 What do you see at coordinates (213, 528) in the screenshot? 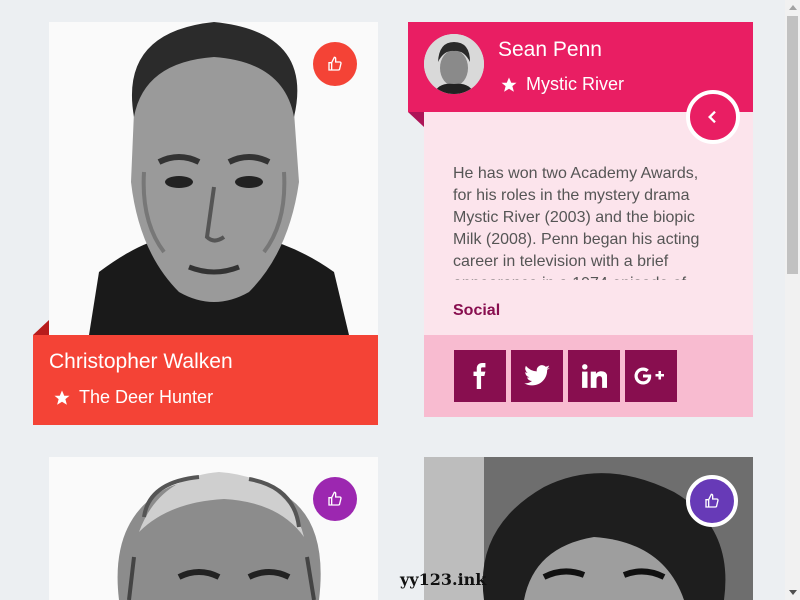
I see `card-bottom-left` at bounding box center [213, 528].